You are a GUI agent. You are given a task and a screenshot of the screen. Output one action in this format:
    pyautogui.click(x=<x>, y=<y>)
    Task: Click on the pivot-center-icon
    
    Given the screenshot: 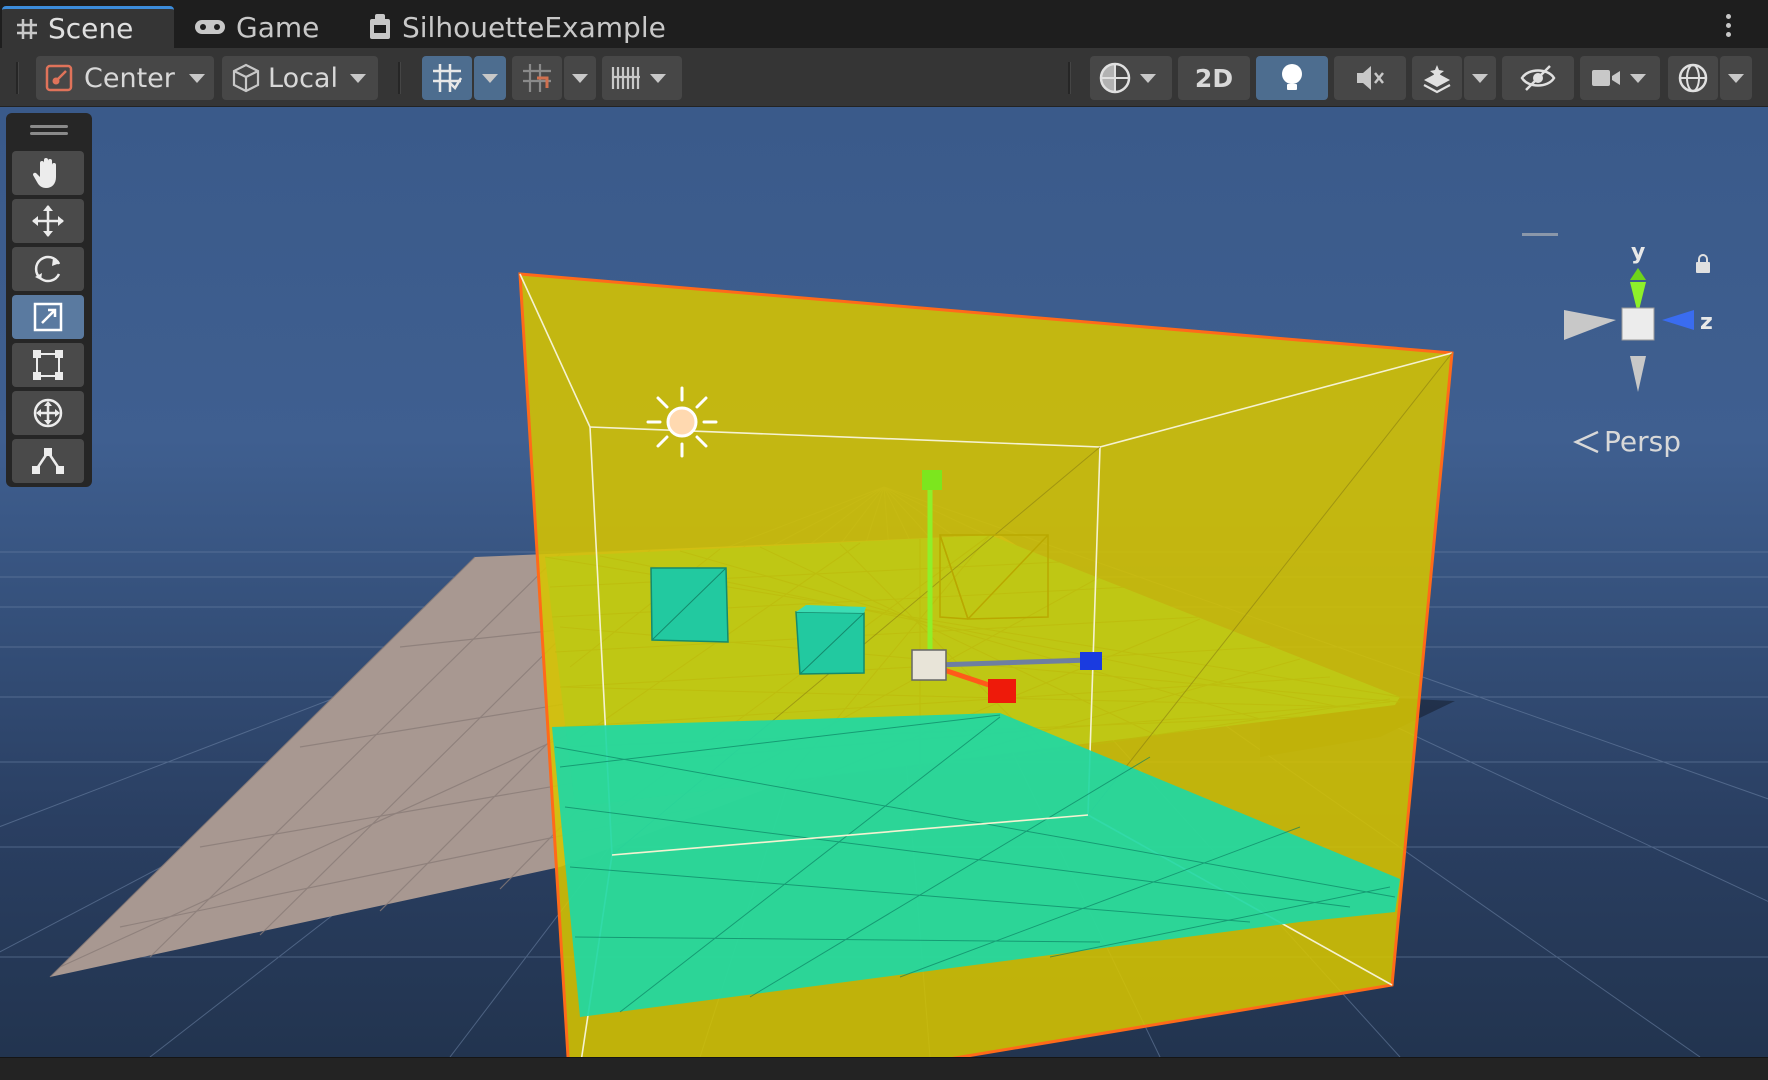 What is the action you would take?
    pyautogui.click(x=59, y=78)
    